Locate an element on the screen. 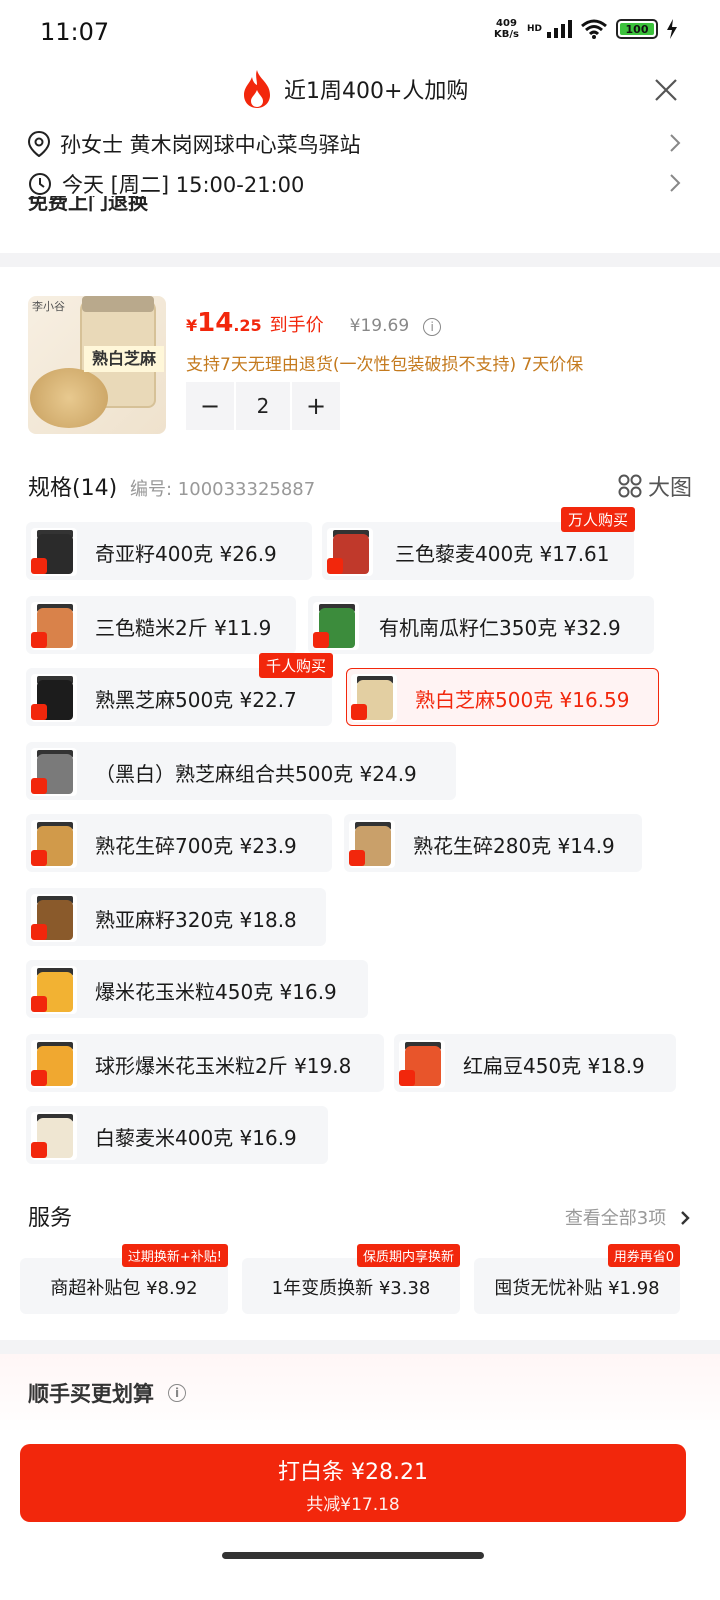  variant-label: 奇亚籽400克 ¥26.9 is located at coordinates (186, 554).